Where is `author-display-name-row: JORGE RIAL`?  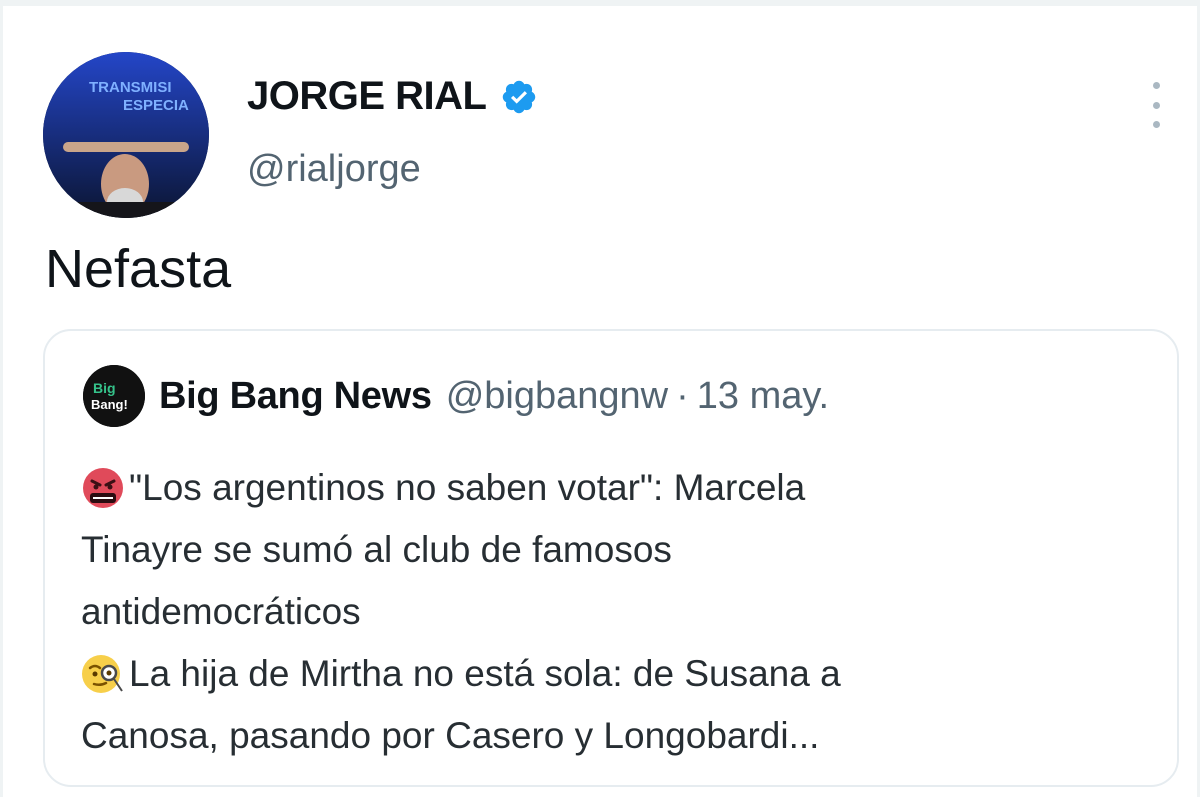
author-display-name-row: JORGE RIAL is located at coordinates (392, 96).